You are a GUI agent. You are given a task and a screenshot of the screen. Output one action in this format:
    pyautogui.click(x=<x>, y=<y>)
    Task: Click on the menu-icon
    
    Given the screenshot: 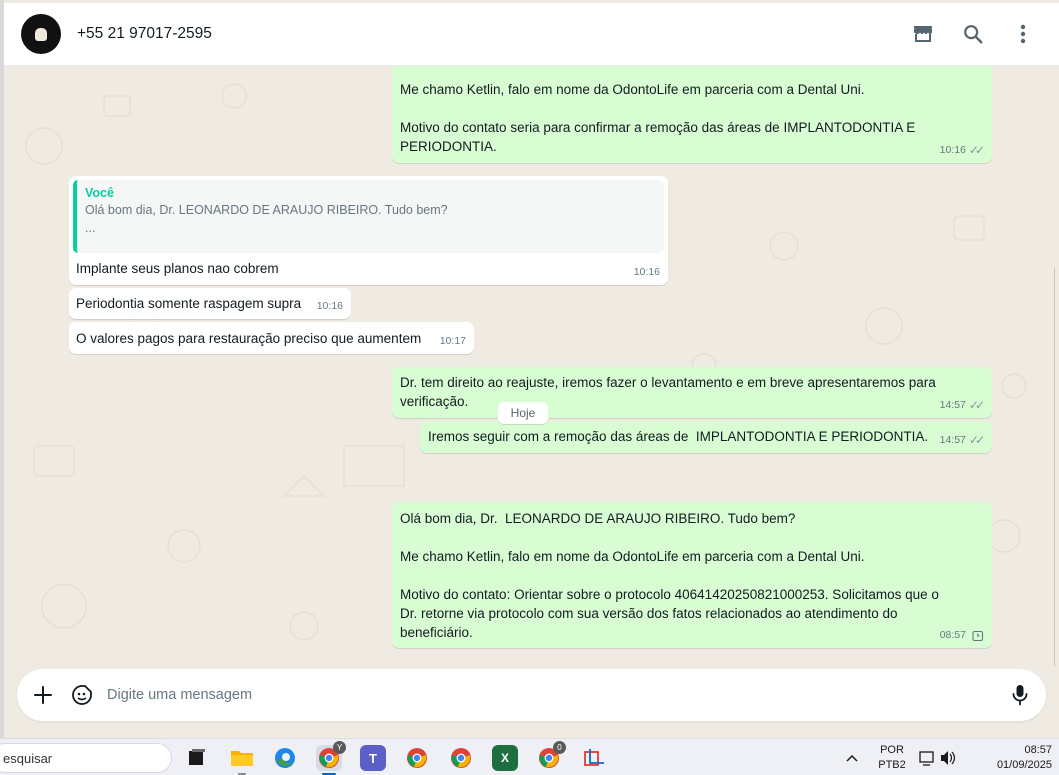 What is the action you would take?
    pyautogui.click(x=1023, y=34)
    